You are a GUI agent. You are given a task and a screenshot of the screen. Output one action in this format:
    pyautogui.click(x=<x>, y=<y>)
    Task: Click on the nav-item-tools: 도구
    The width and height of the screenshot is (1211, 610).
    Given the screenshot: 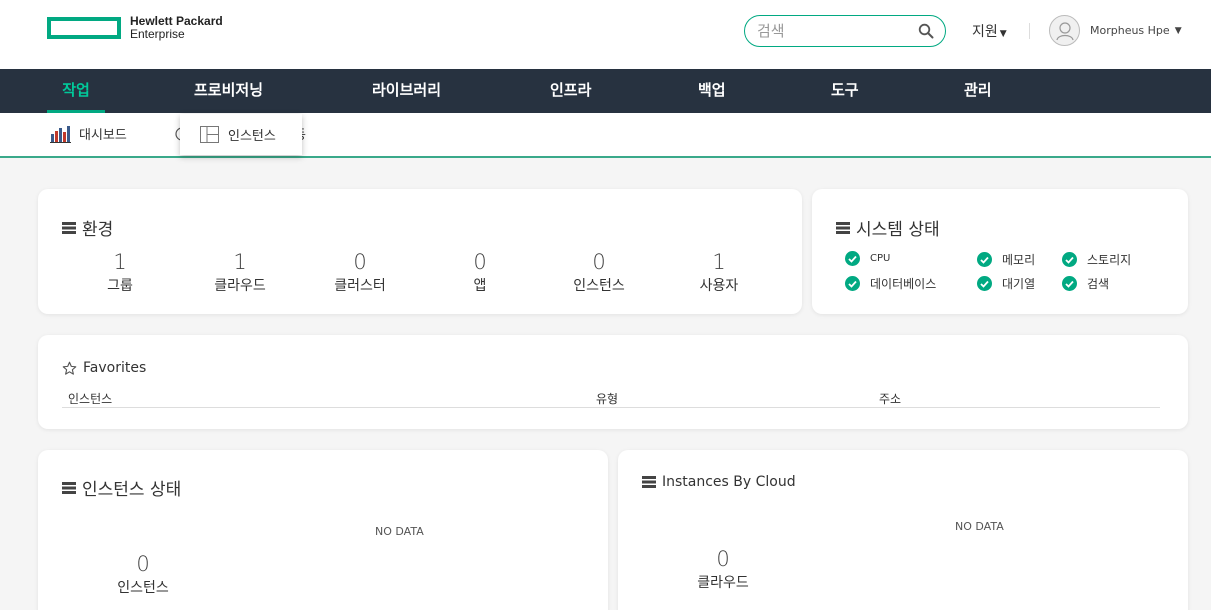 What is the action you would take?
    pyautogui.click(x=845, y=91)
    